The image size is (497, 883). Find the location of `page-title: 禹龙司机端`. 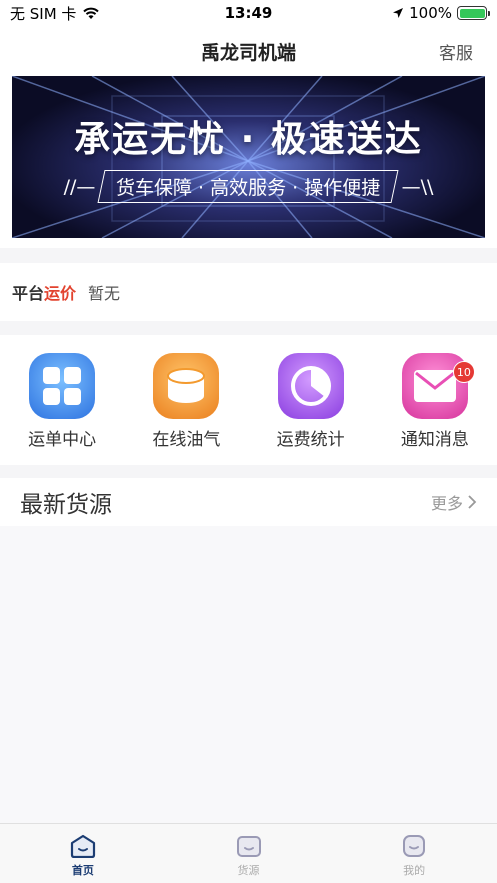

page-title: 禹龙司机端 is located at coordinates (248, 52).